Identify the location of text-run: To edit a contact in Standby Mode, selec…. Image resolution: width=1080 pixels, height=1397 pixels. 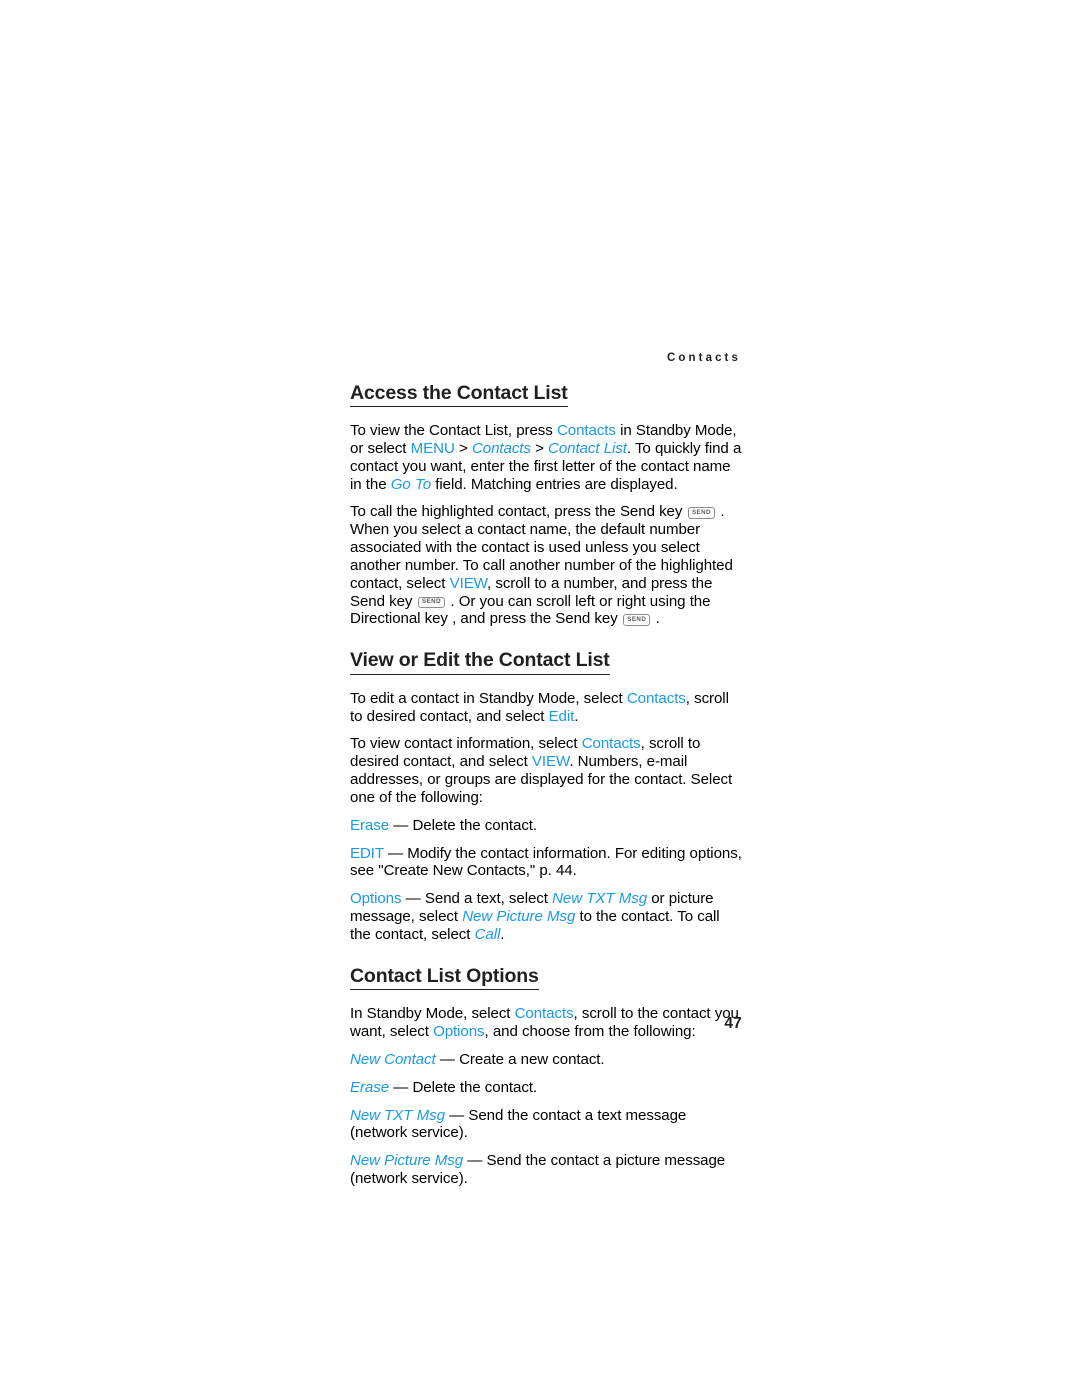
(488, 698).